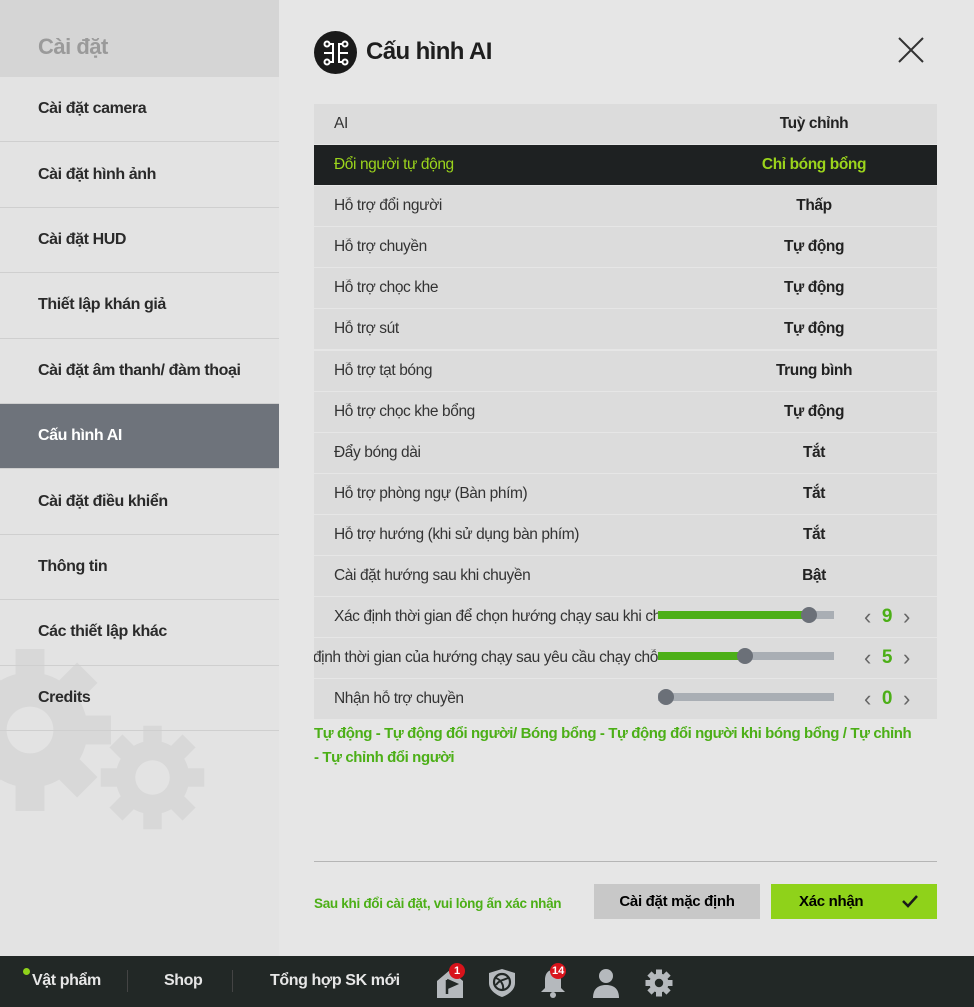  I want to click on sidebar-item: Cài đặt âm thanh/ đàm thoại, so click(139, 371).